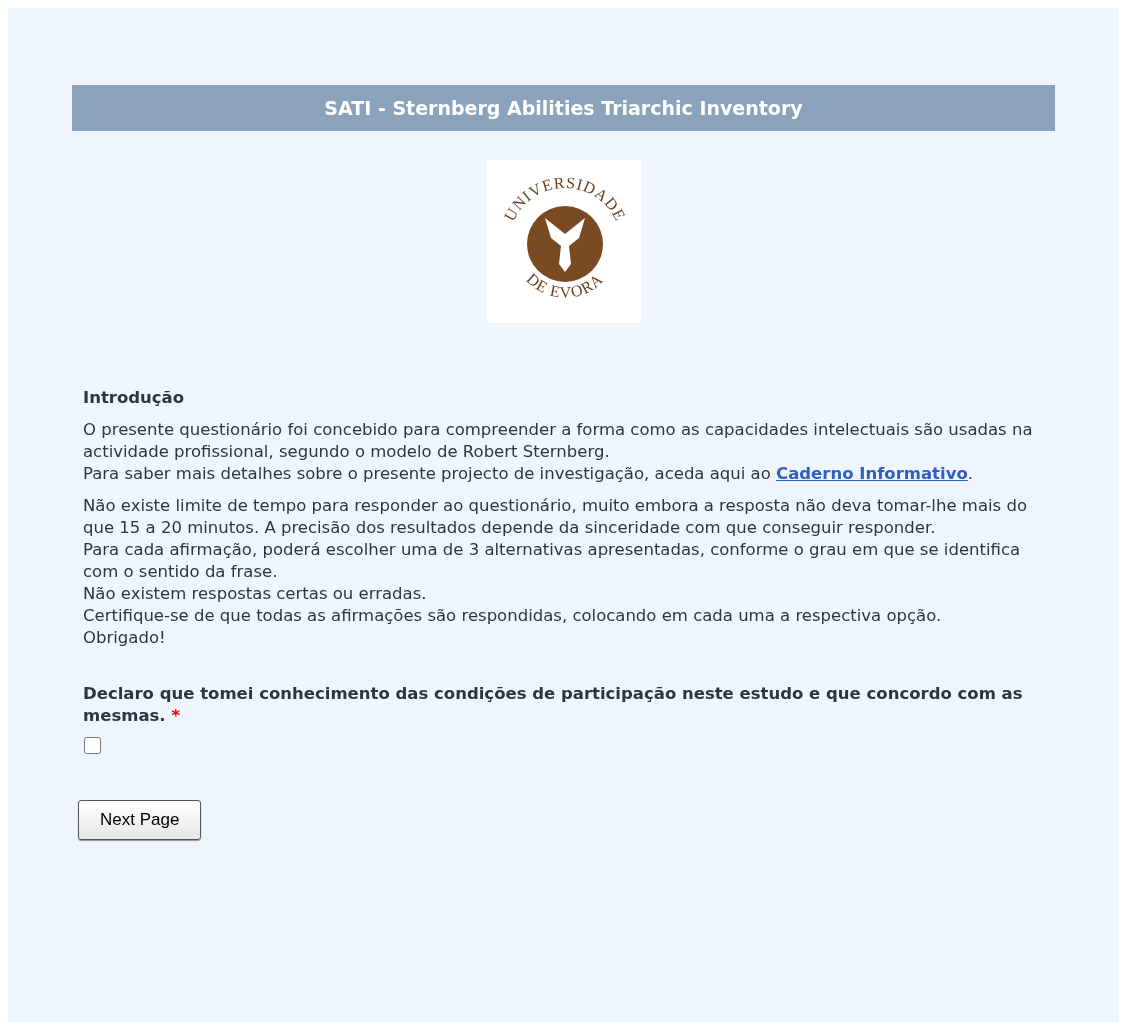 The width and height of the screenshot is (1127, 1025). What do you see at coordinates (134, 398) in the screenshot?
I see `section-heading: Introdução` at bounding box center [134, 398].